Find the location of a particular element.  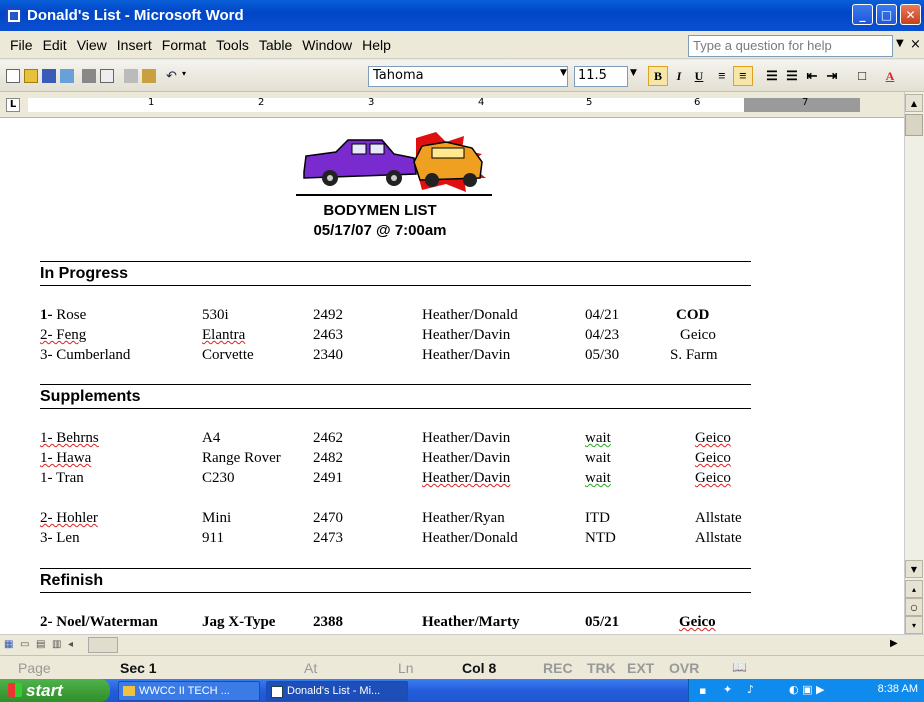

cell-date: wait is located at coordinates (598, 438).